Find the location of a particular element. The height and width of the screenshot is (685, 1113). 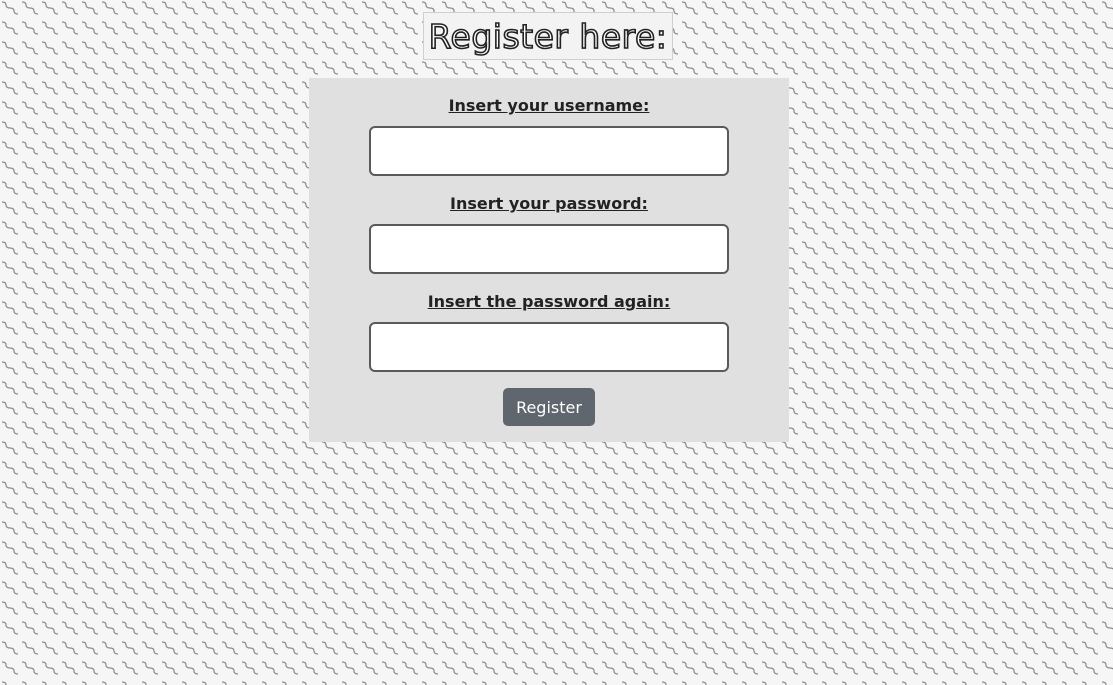

register-button: Register is located at coordinates (549, 407).